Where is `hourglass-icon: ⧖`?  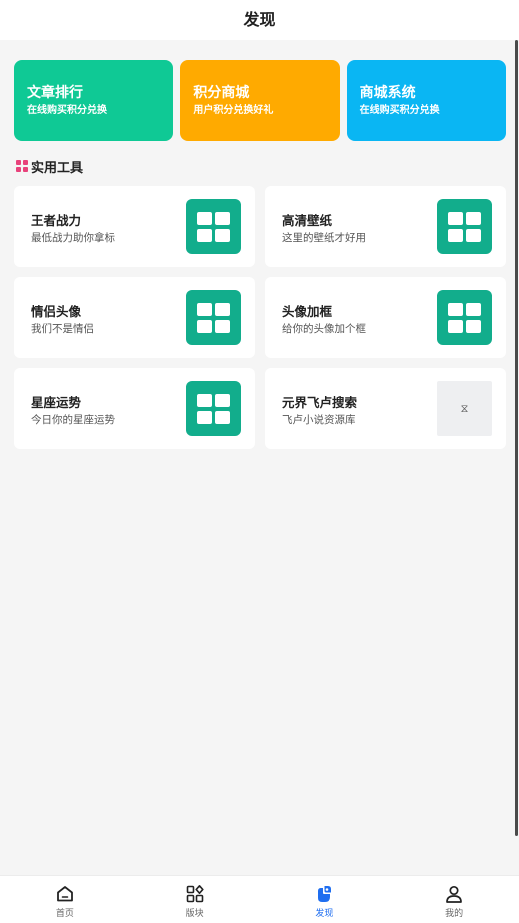 hourglass-icon: ⧖ is located at coordinates (464, 408).